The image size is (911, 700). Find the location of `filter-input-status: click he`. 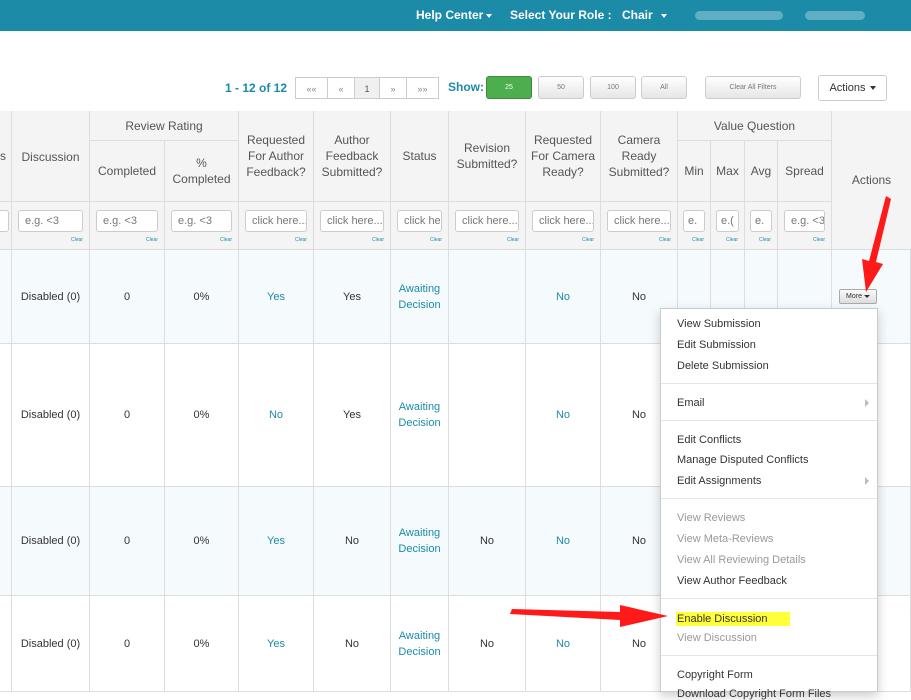

filter-input-status: click he is located at coordinates (419, 221).